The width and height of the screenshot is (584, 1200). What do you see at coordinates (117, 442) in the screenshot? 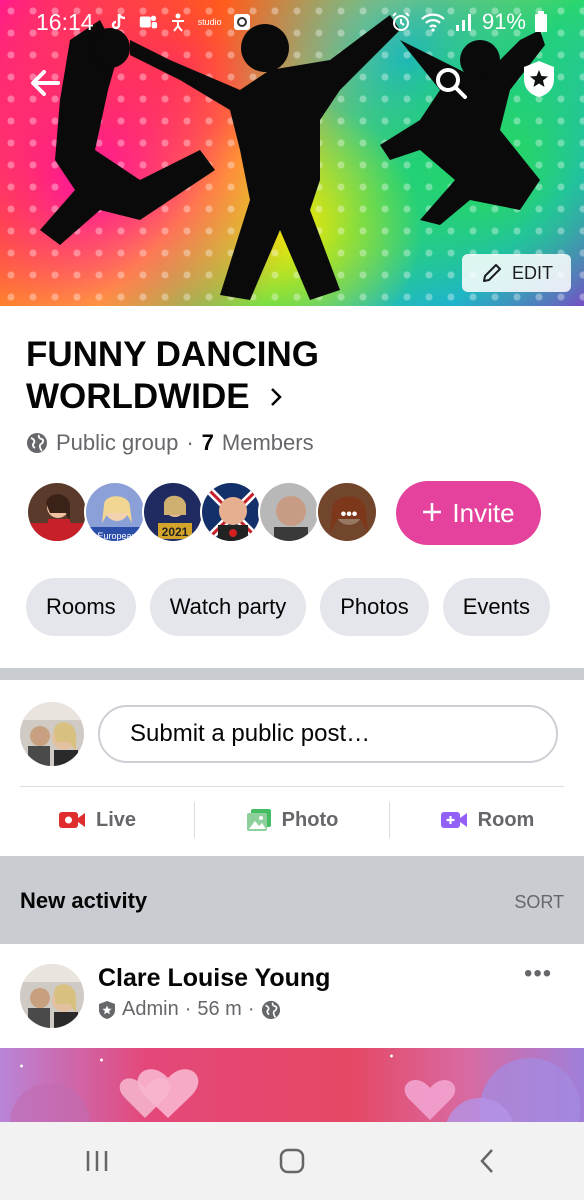
I see `group-privacy: Public group` at bounding box center [117, 442].